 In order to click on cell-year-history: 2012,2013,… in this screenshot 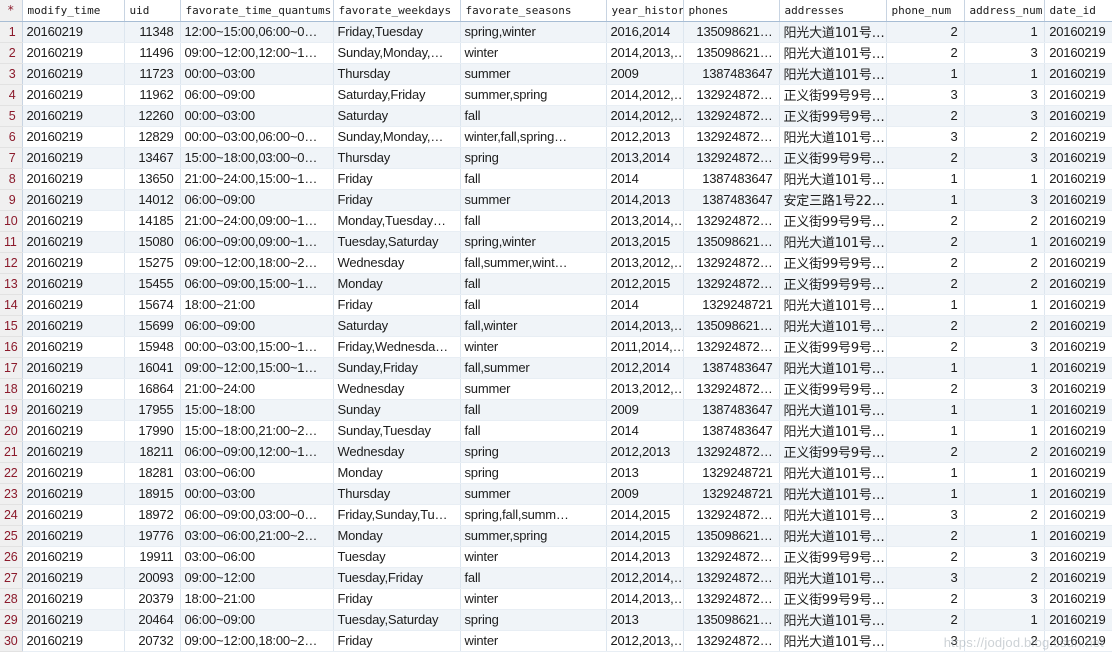, I will do `click(645, 641)`.